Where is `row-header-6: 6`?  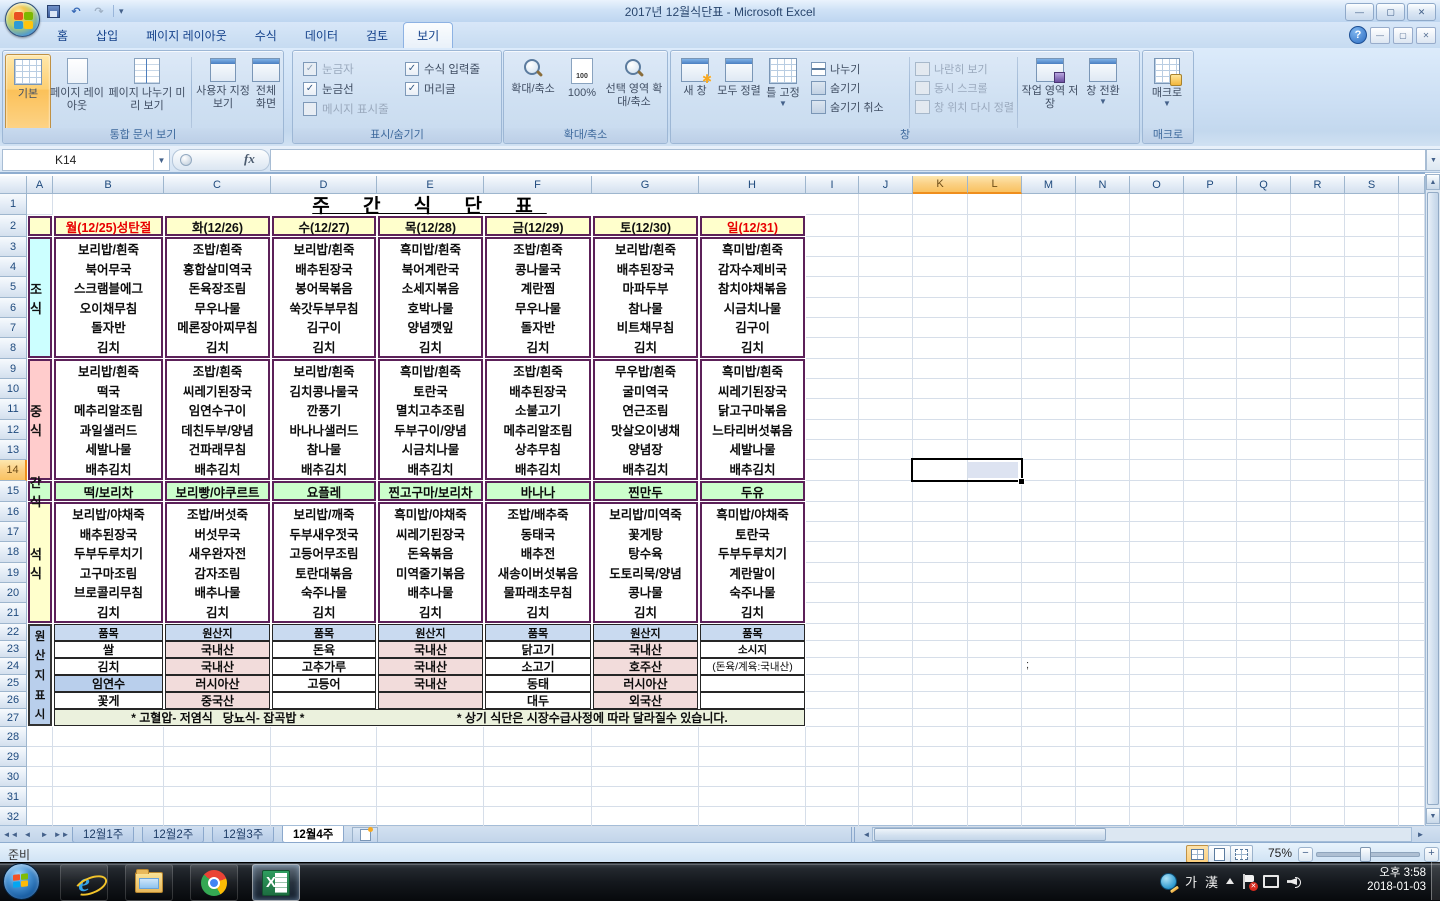 row-header-6: 6 is located at coordinates (13, 308).